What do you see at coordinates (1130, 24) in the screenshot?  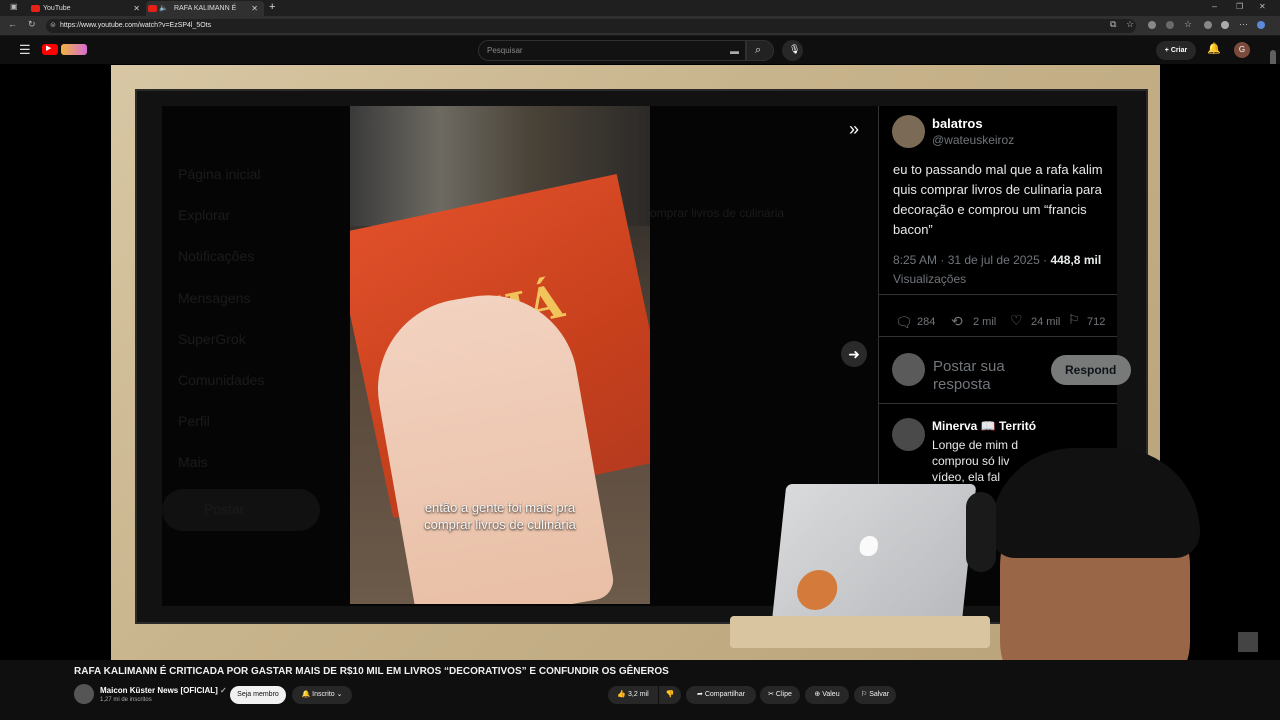 I see `bookmark-star-icon: ☆` at bounding box center [1130, 24].